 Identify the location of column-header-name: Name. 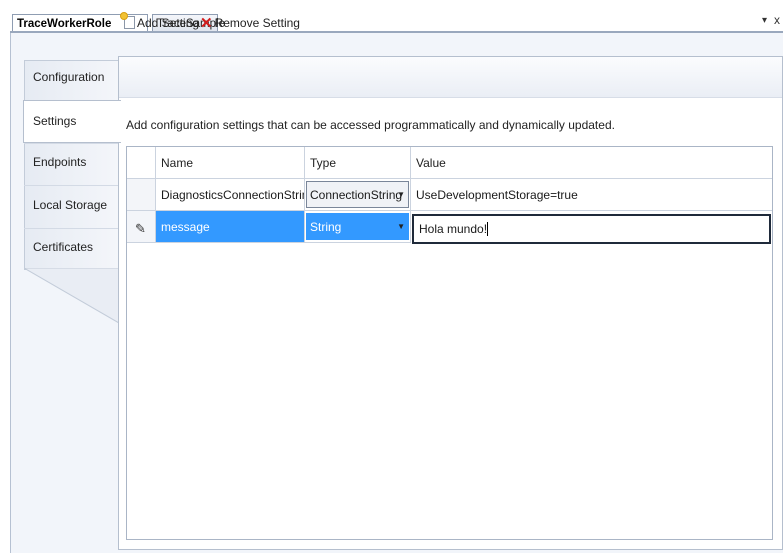
(230, 163).